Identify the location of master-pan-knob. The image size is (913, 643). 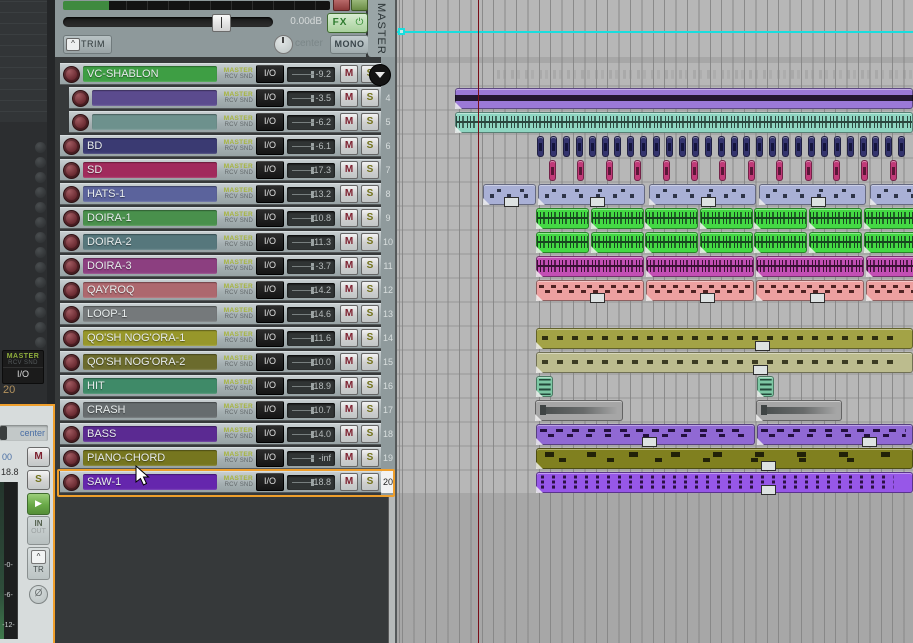
(283, 44).